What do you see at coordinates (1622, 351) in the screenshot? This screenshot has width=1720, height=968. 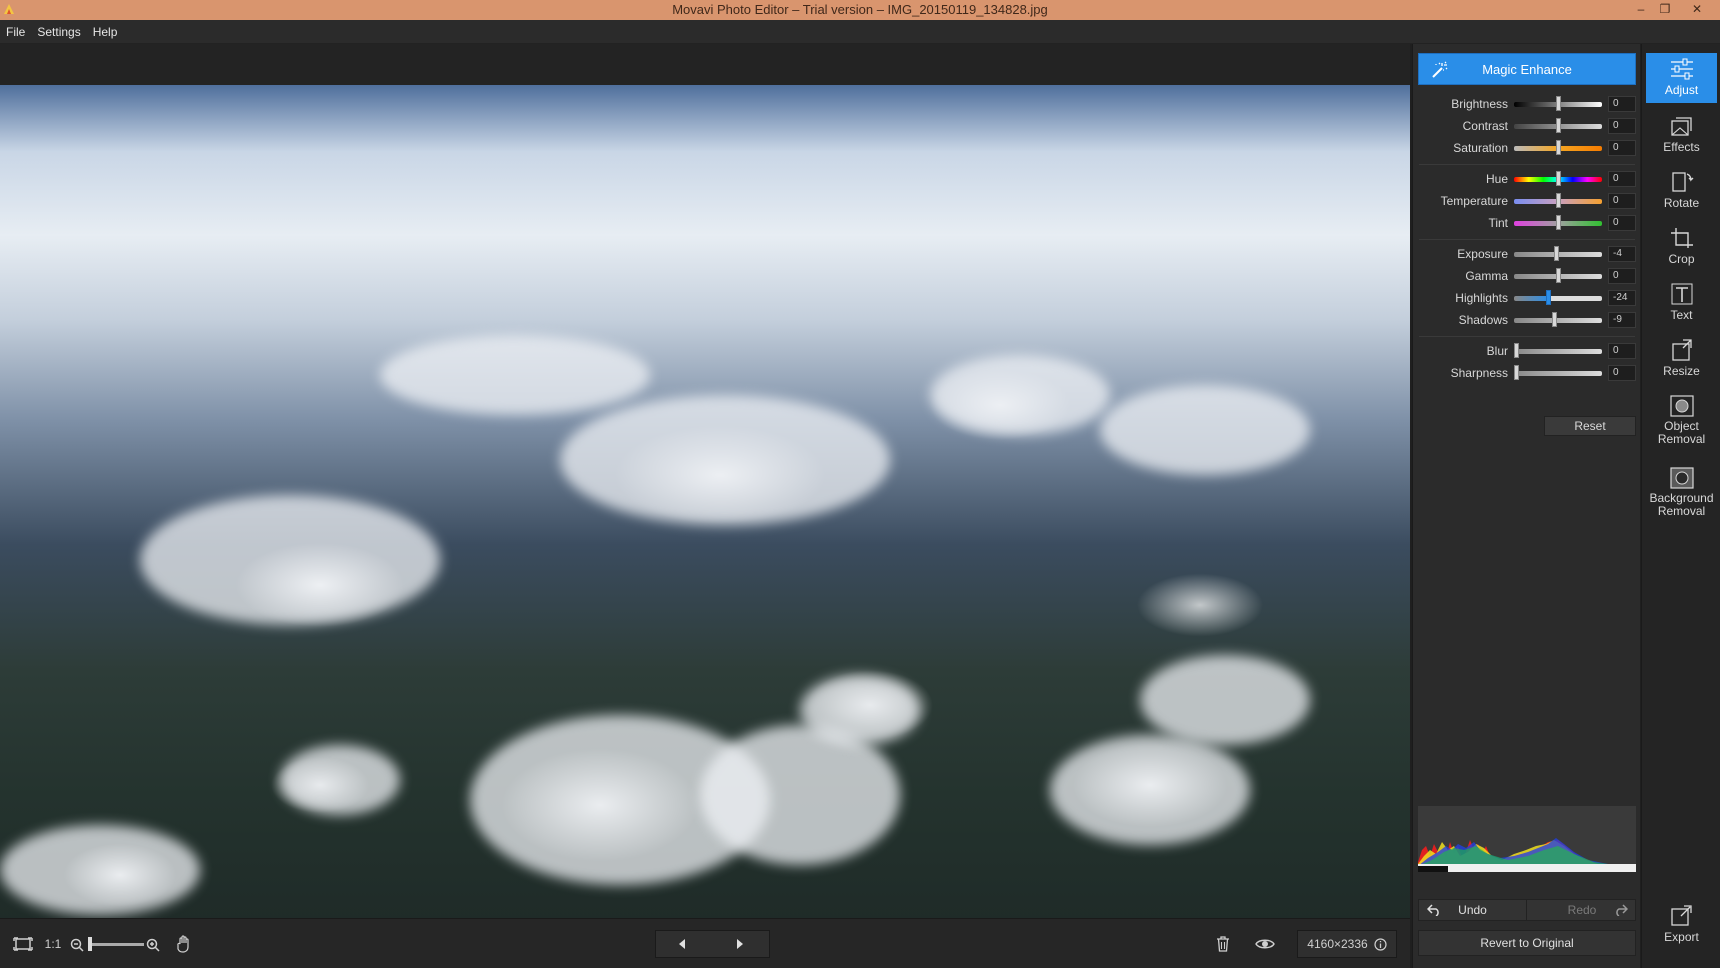 I see `blur-value: 0` at bounding box center [1622, 351].